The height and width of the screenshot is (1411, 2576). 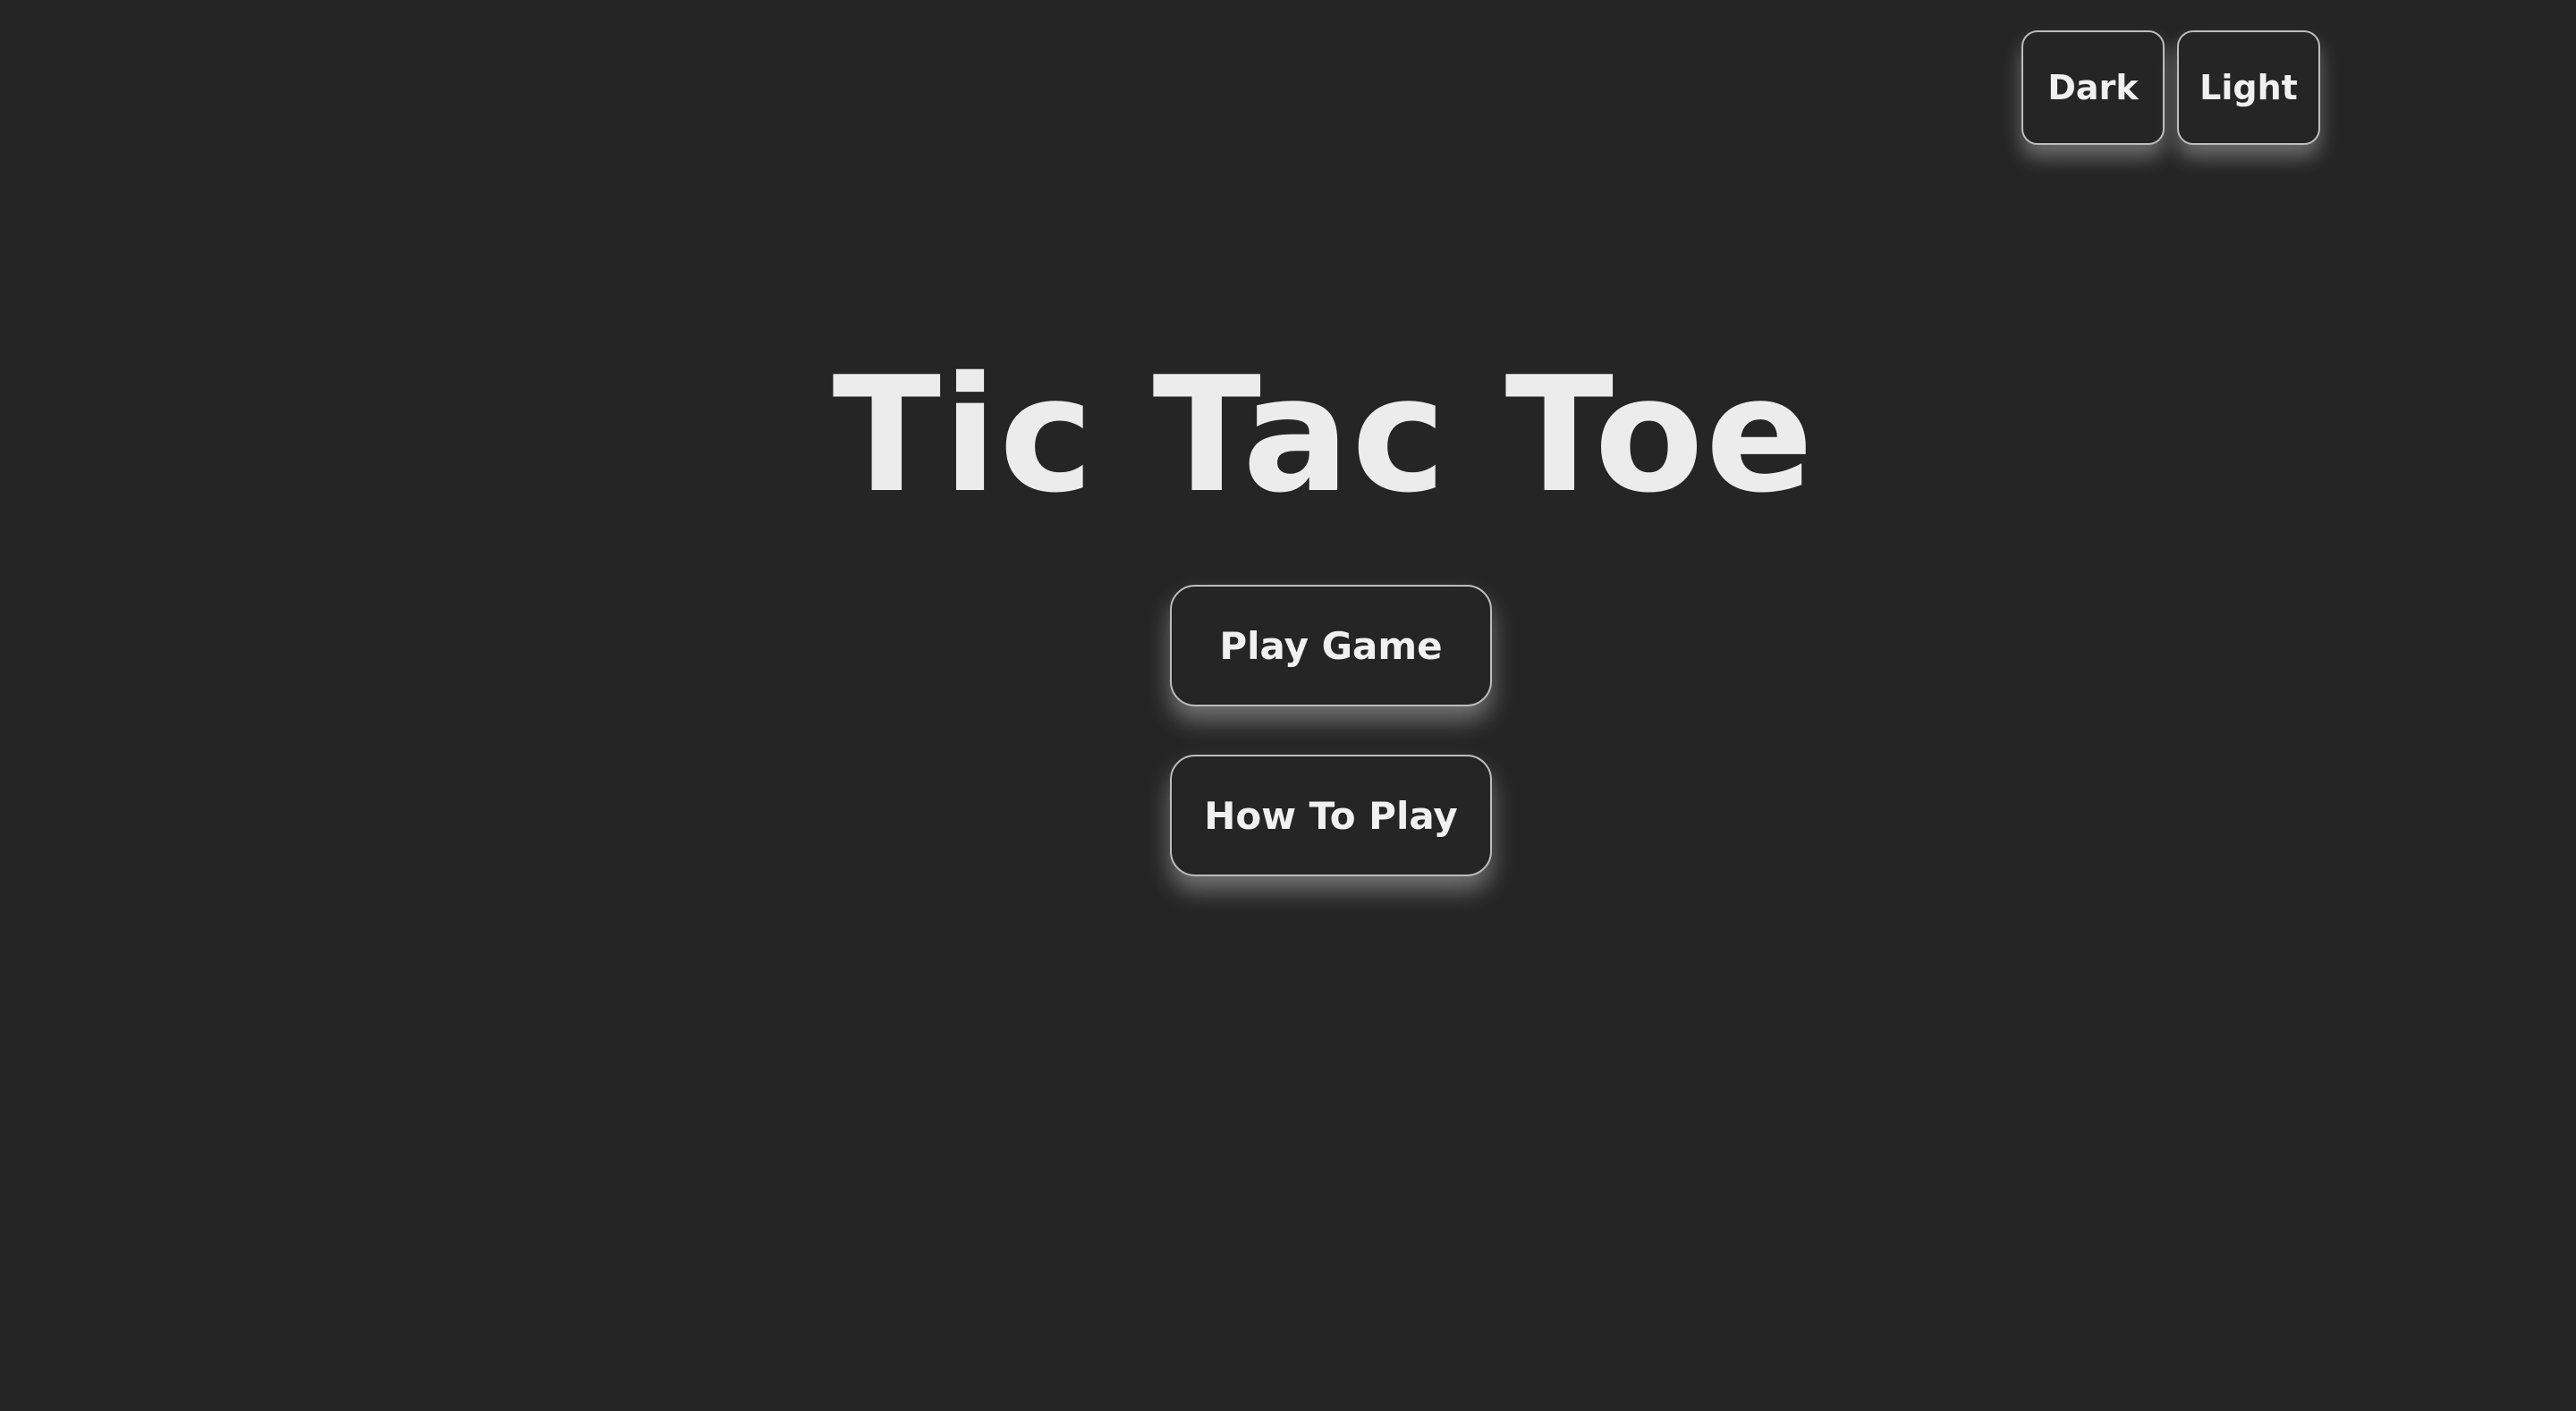 I want to click on light-theme-button: Light, so click(x=2248, y=87).